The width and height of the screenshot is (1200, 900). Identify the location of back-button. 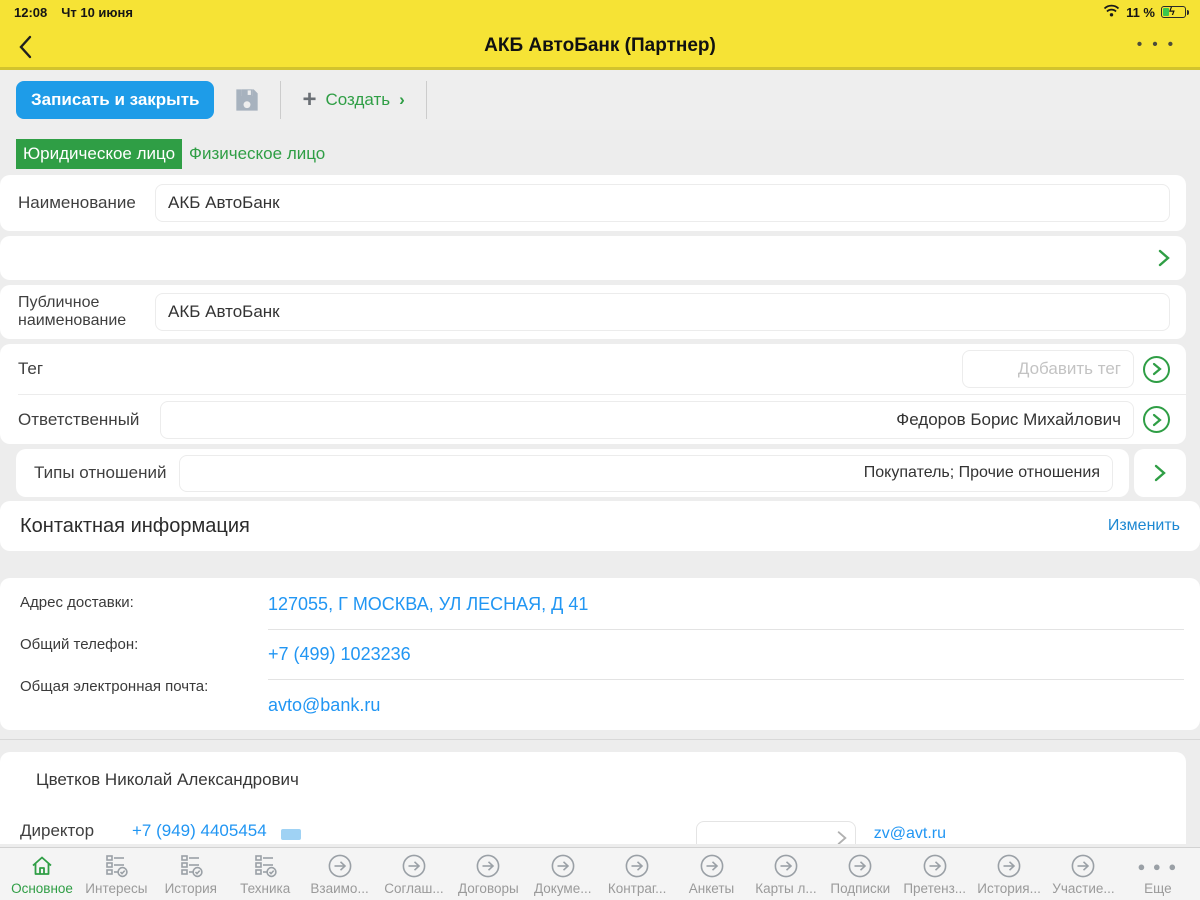
(31, 47).